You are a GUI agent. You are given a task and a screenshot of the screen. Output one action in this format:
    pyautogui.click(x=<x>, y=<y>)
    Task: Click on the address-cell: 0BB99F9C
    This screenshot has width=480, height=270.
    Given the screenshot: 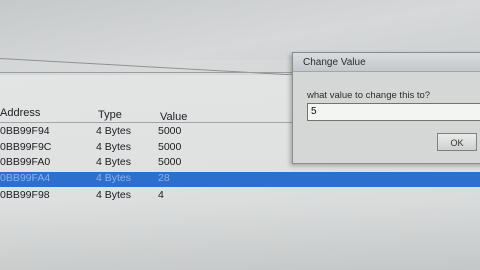 What is the action you would take?
    pyautogui.click(x=26, y=147)
    